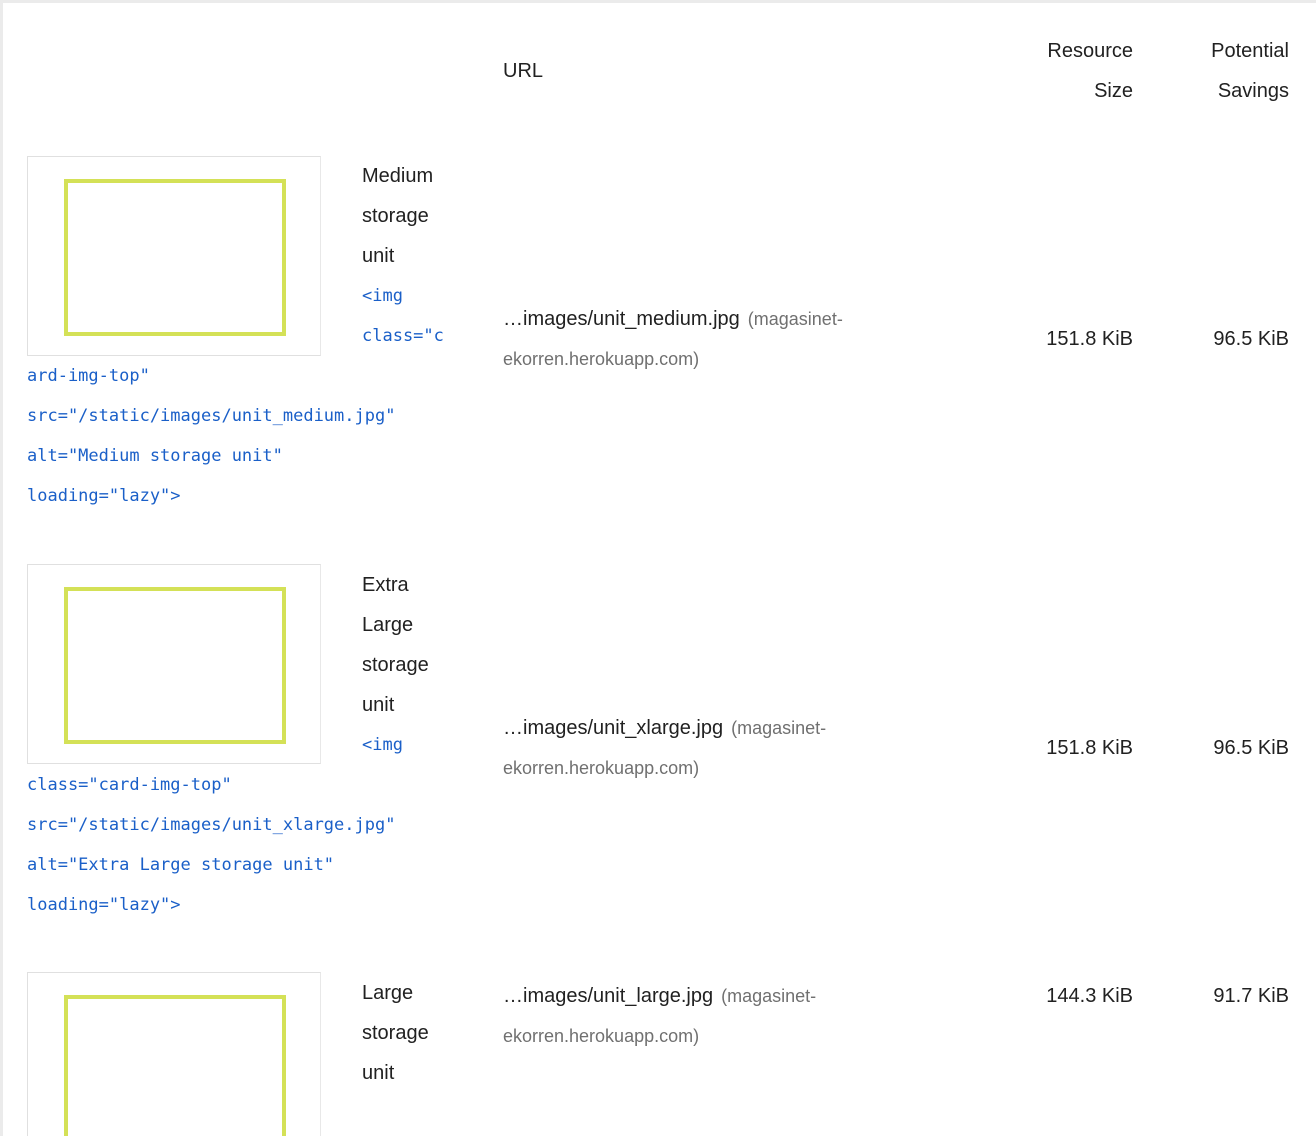 This screenshot has width=1316, height=1136. Describe the element at coordinates (247, 865) in the screenshot. I see `node-snippet-line: alt="Extra Large storage unit"` at that location.